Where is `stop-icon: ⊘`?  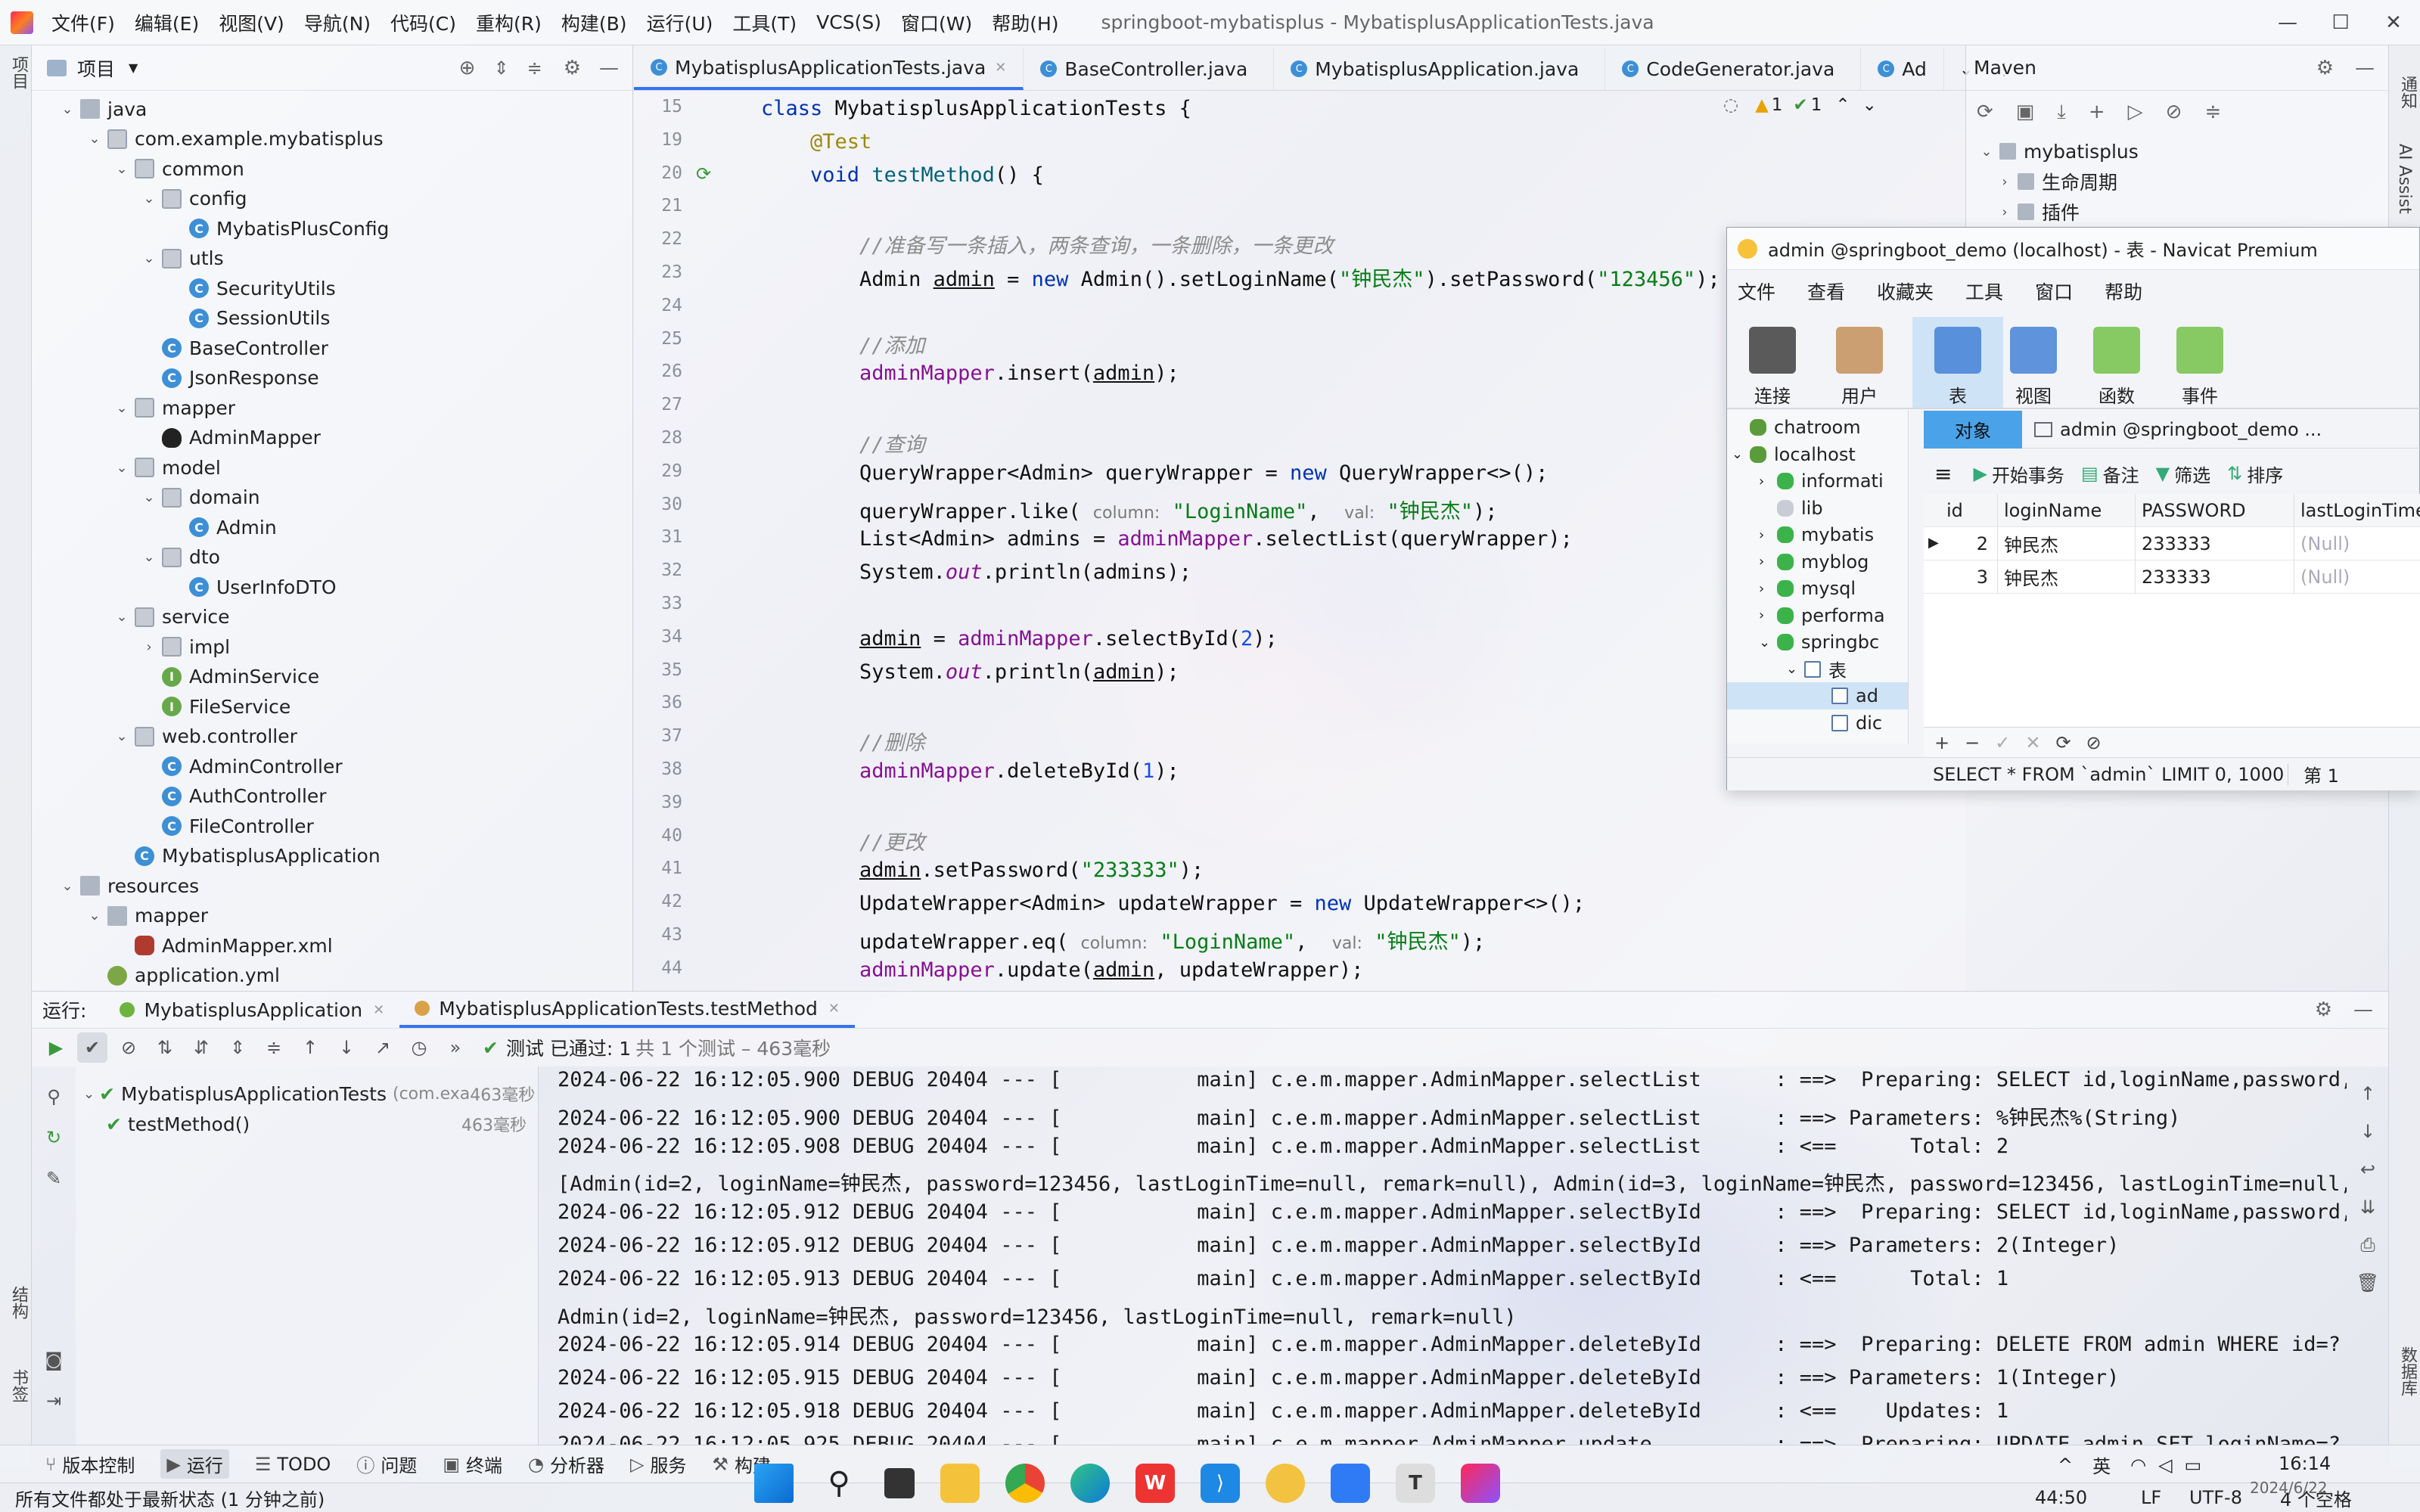 stop-icon: ⊘ is located at coordinates (2094, 742).